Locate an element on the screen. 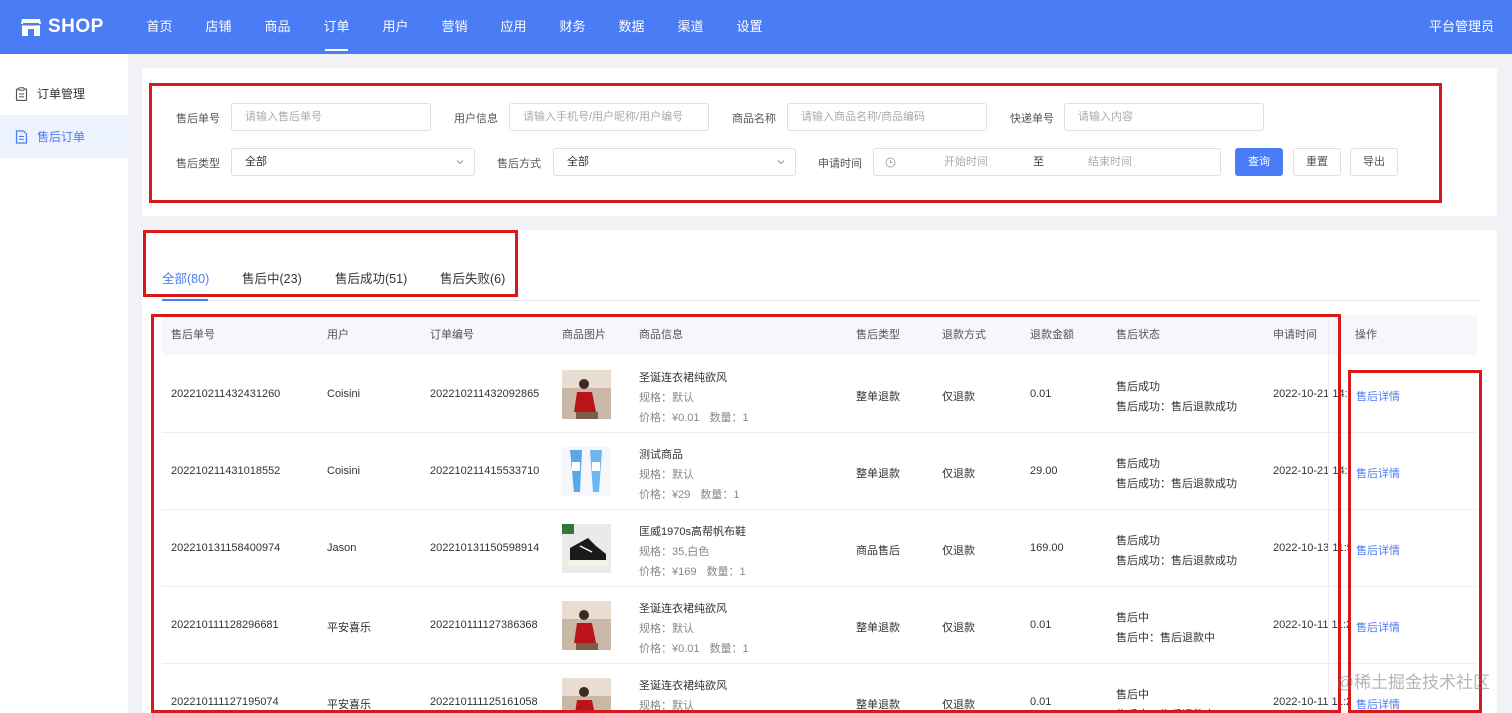  express-no-field is located at coordinates (1164, 117).